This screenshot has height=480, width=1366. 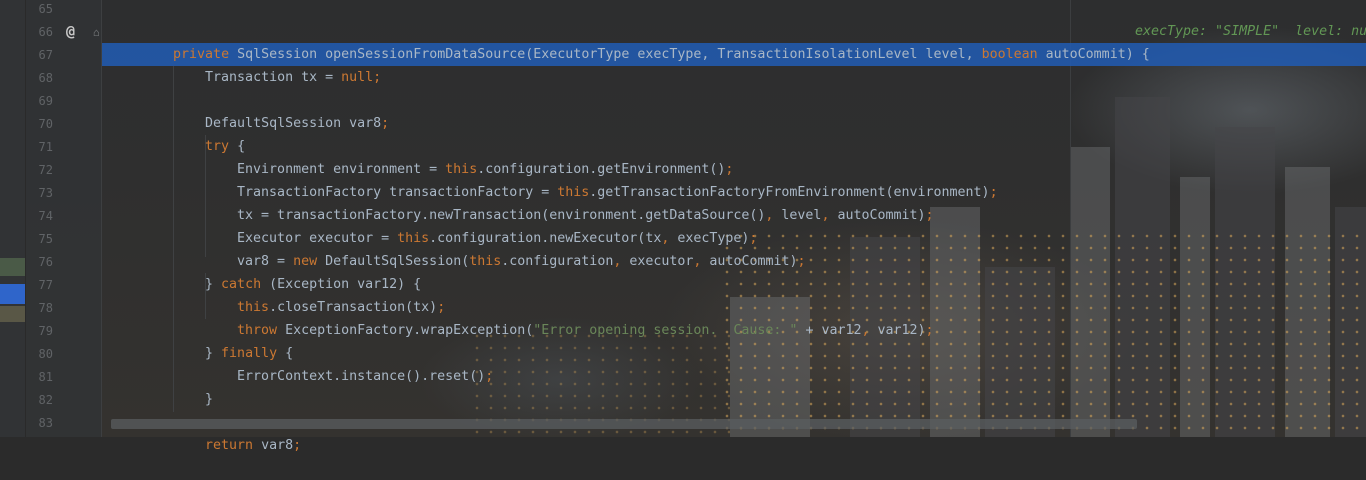 I want to click on line-number: 80, so click(x=39, y=354).